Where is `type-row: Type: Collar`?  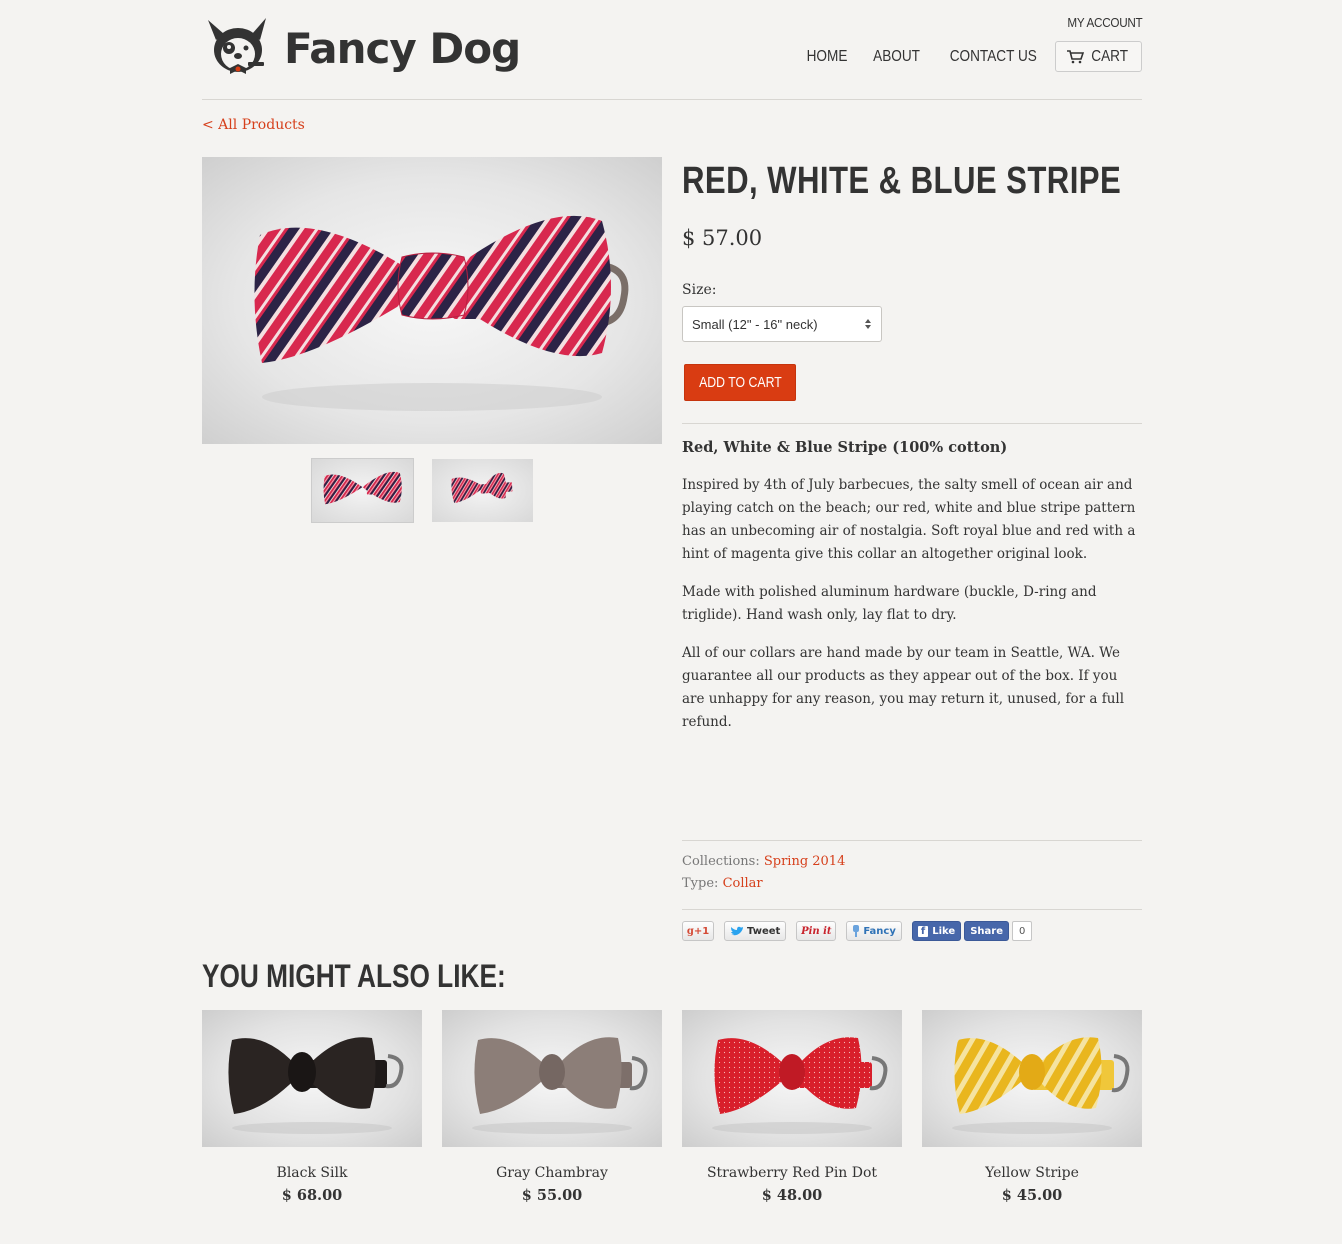 type-row: Type: Collar is located at coordinates (722, 883).